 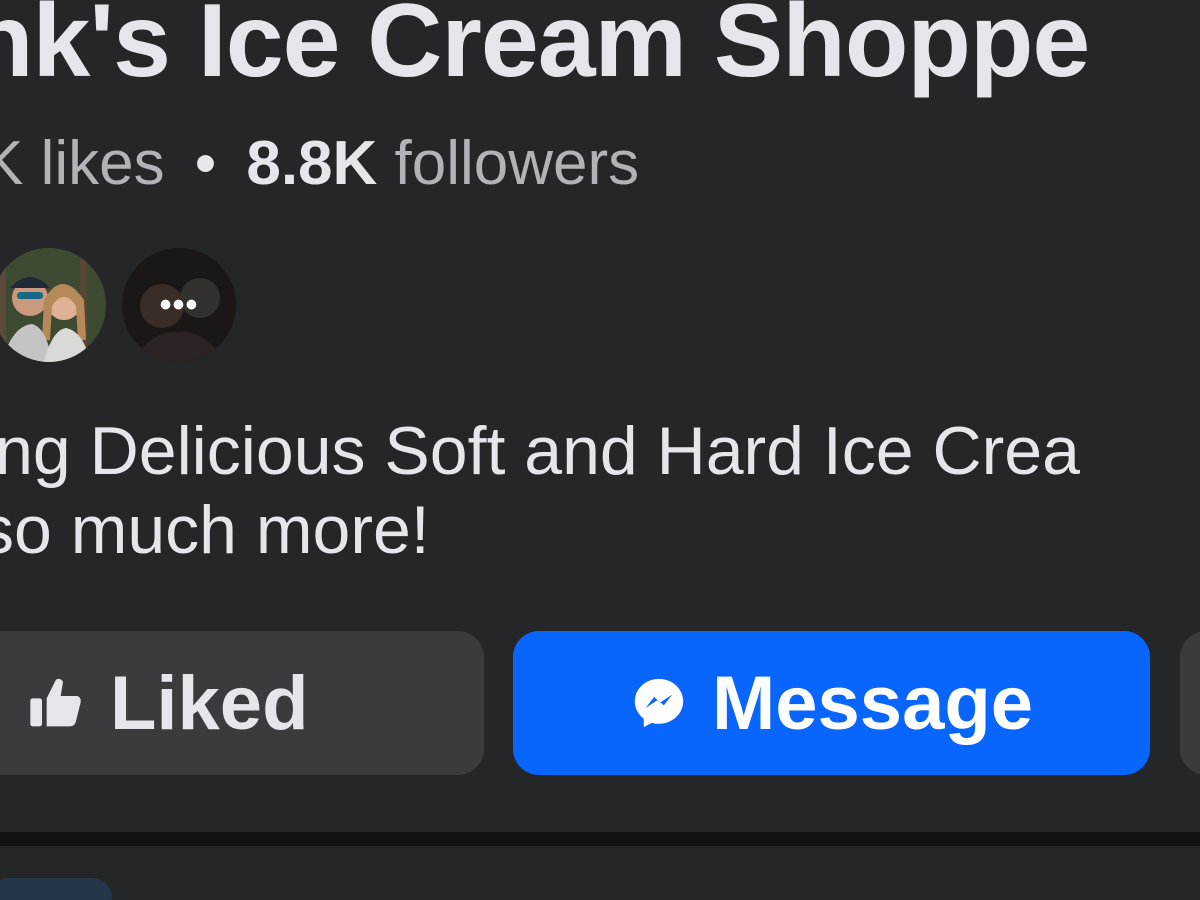 What do you see at coordinates (1190, 703) in the screenshot?
I see `more-actions-button` at bounding box center [1190, 703].